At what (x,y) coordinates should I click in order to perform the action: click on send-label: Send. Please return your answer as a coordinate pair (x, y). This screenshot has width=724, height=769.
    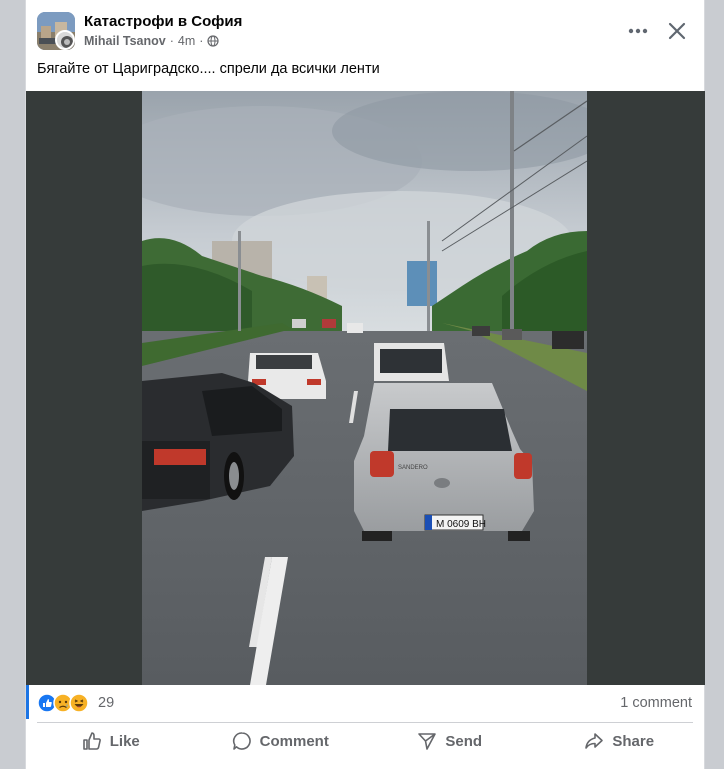
    Looking at the image, I should click on (464, 741).